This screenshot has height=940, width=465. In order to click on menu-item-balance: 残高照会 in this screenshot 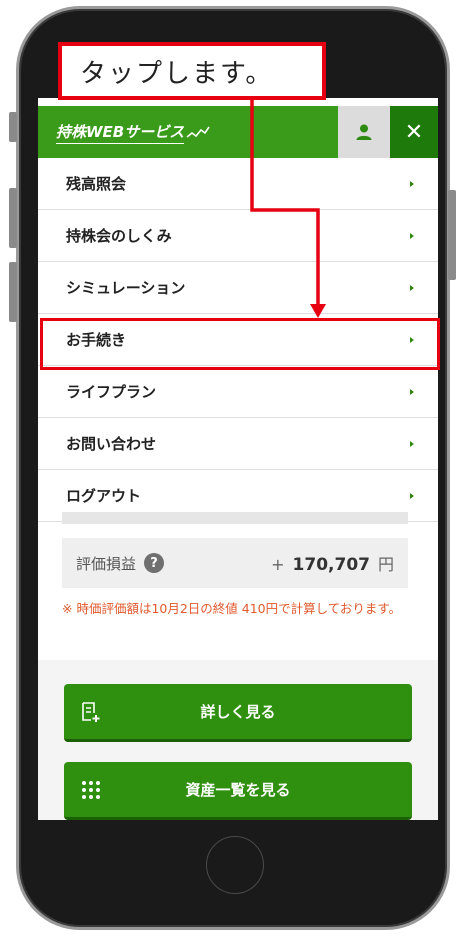, I will do `click(238, 184)`.